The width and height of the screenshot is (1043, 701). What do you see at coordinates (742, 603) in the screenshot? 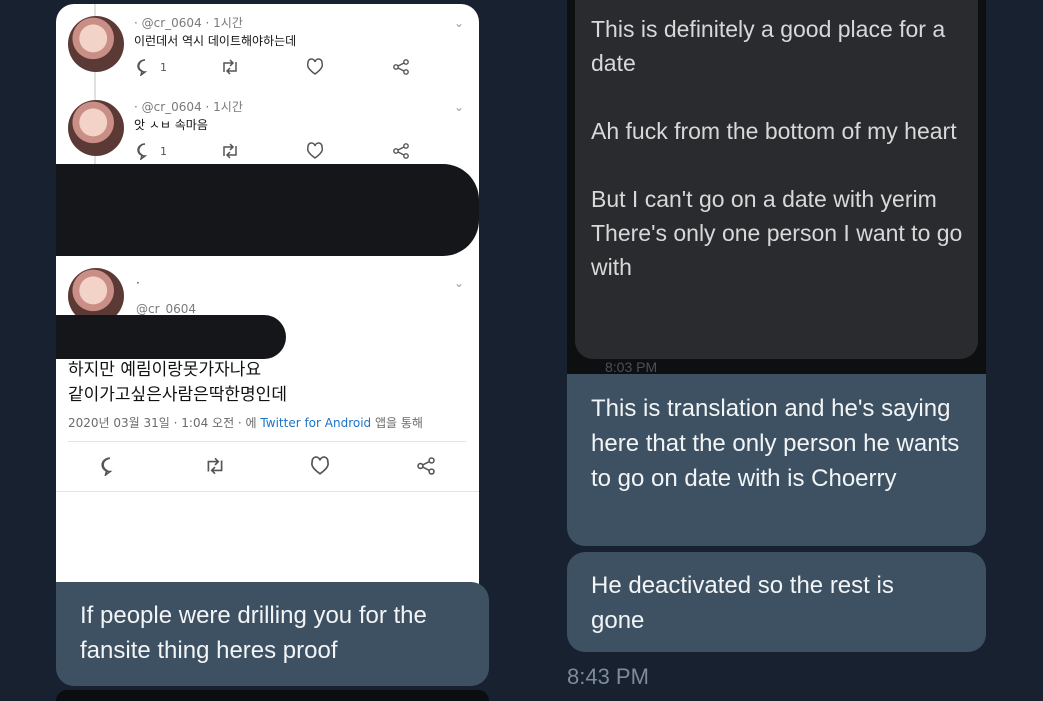
I see `message-text: He deactivated so the rest is gone` at bounding box center [742, 603].